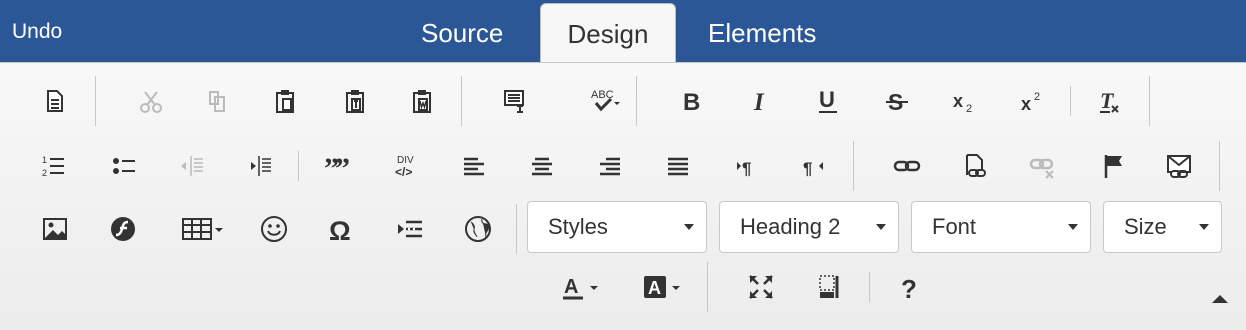 The width and height of the screenshot is (1246, 330). Describe the element at coordinates (1033, 101) in the screenshot. I see `superscript-icon: x2` at that location.